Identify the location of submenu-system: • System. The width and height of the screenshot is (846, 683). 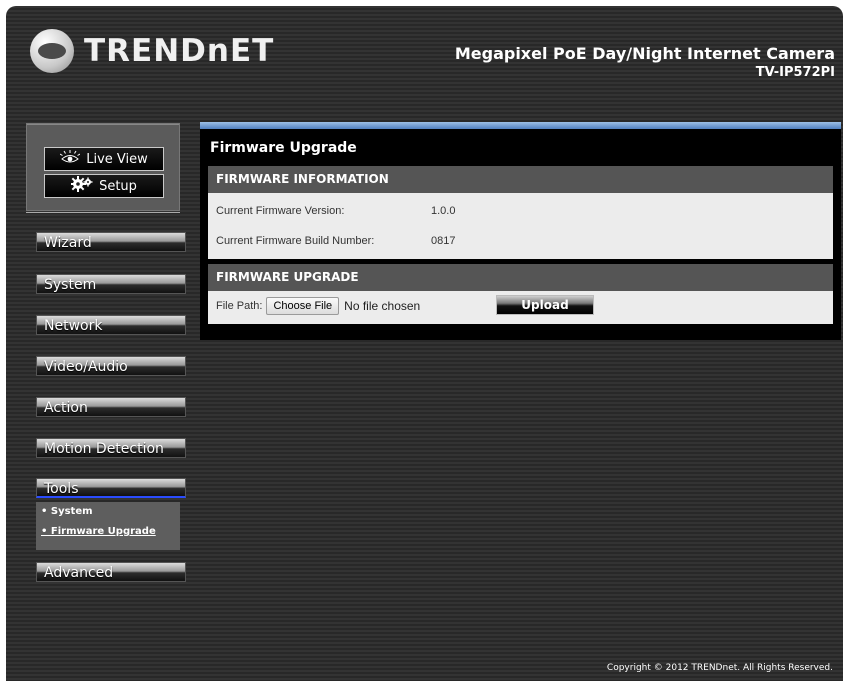
(108, 512).